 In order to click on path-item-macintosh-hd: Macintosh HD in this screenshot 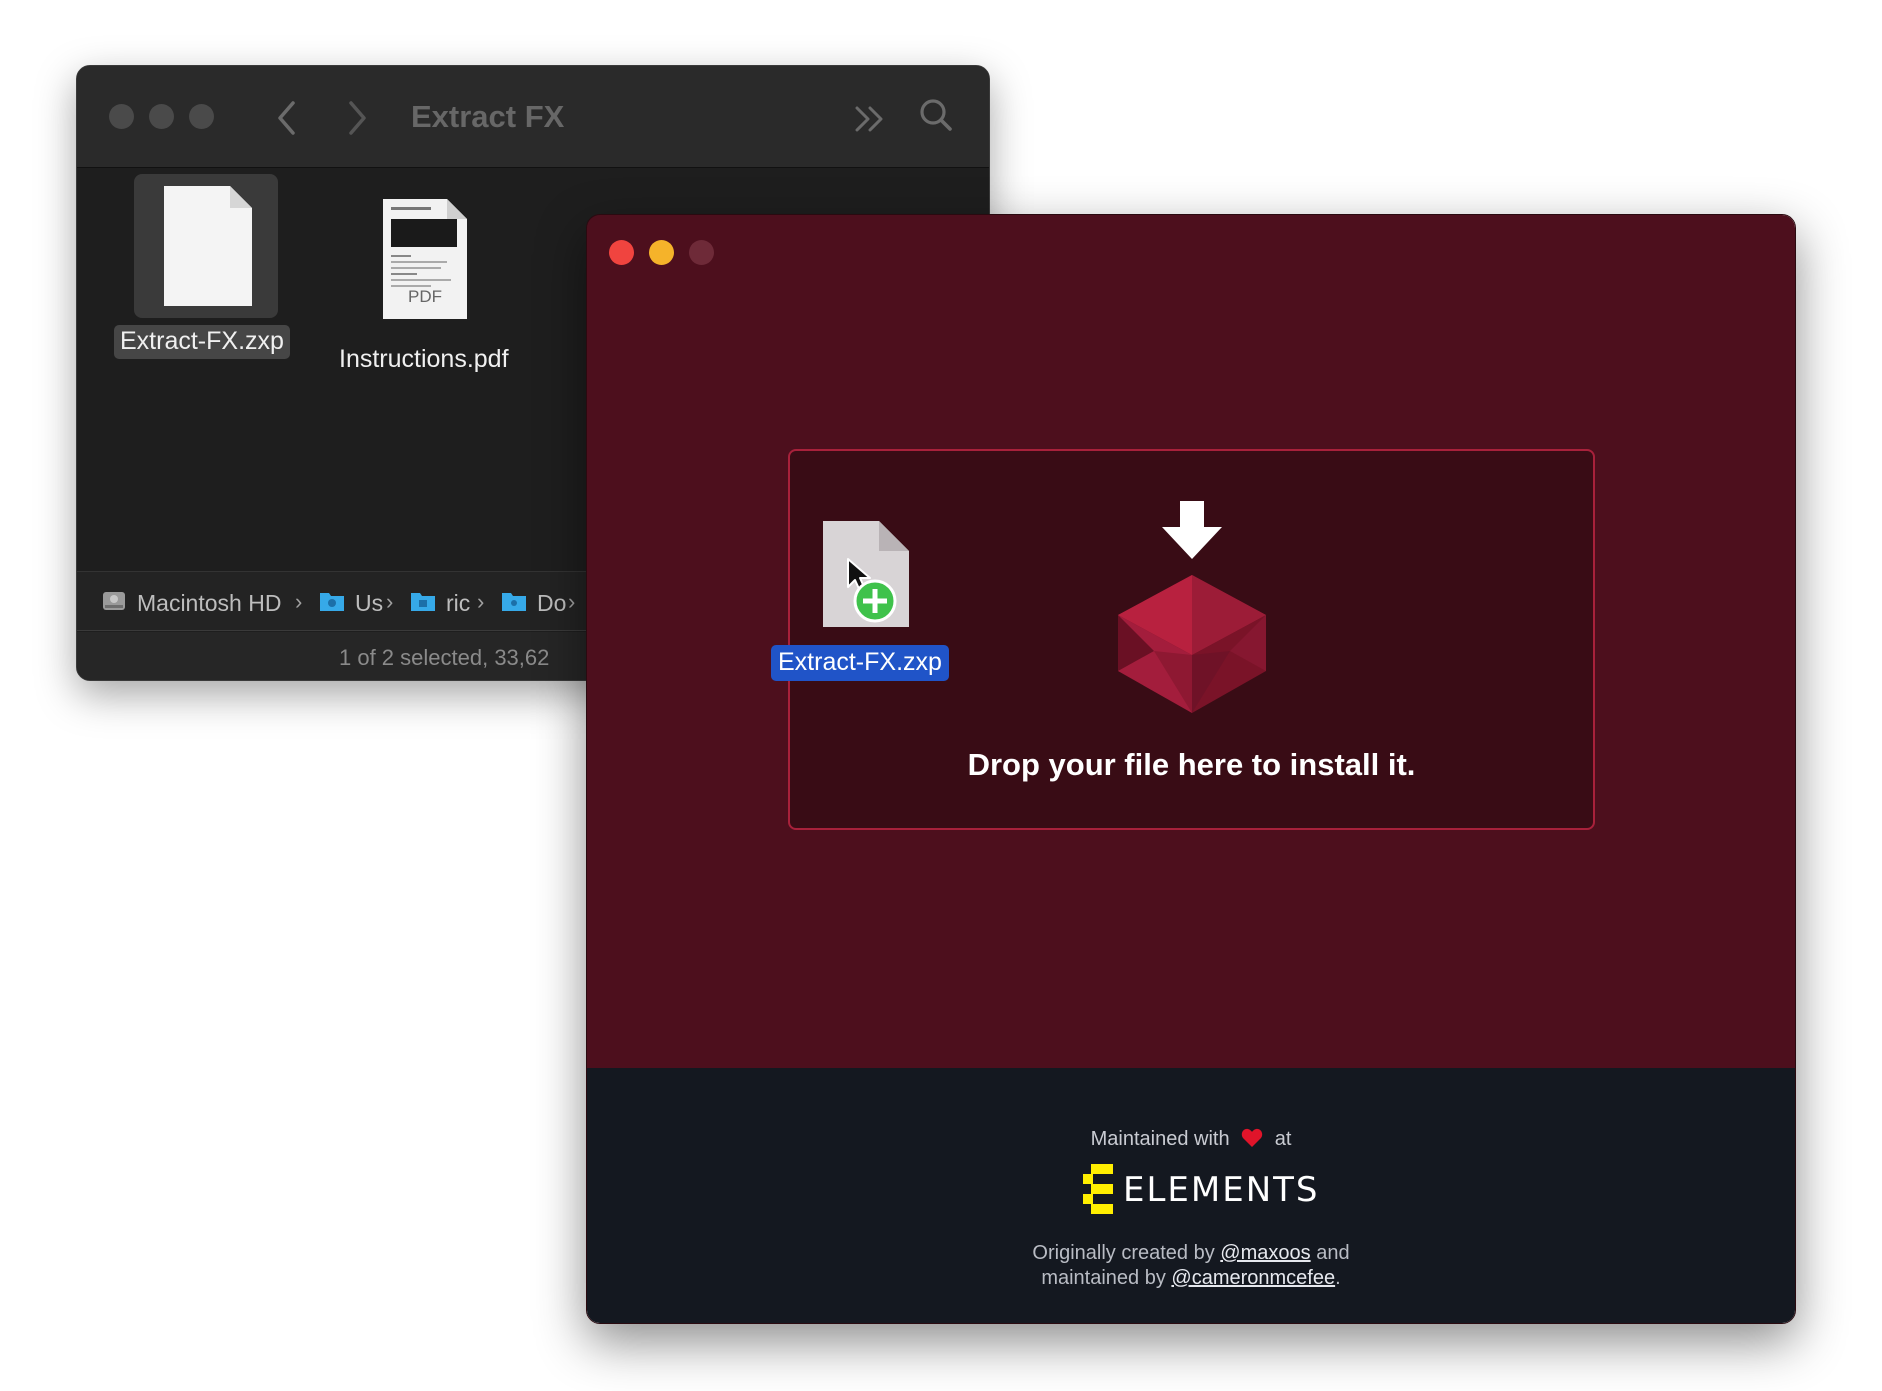, I will do `click(209, 603)`.